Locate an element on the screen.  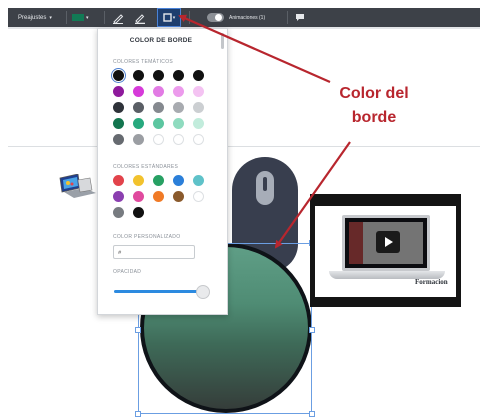
pen-width-icon is located at coordinates (140, 18).